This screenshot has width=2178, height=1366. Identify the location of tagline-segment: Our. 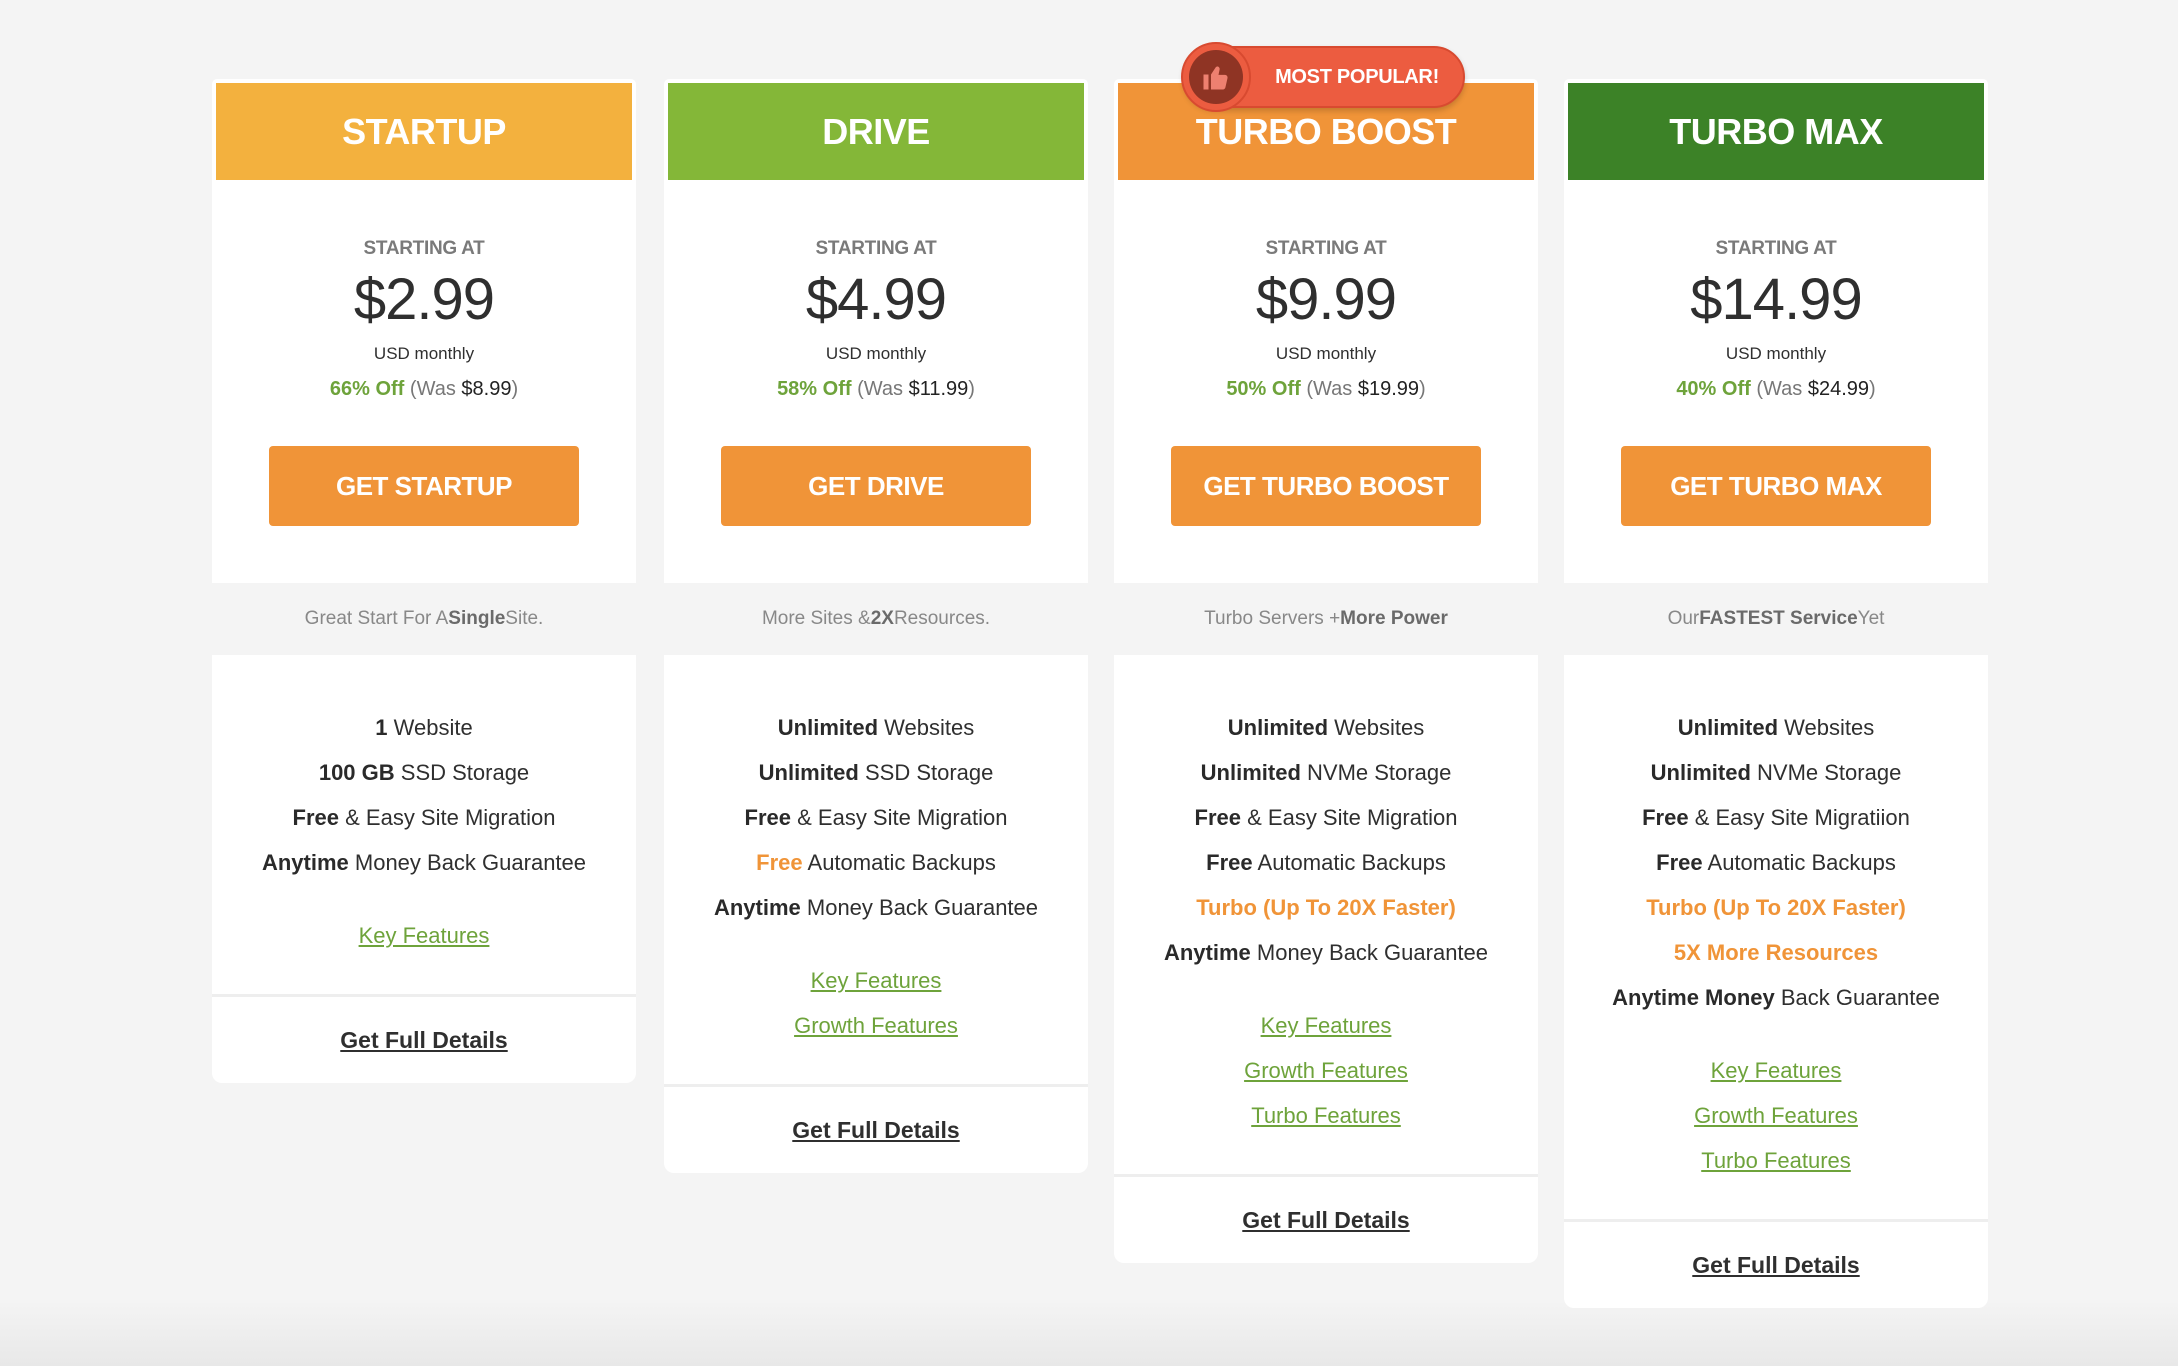
(1683, 618).